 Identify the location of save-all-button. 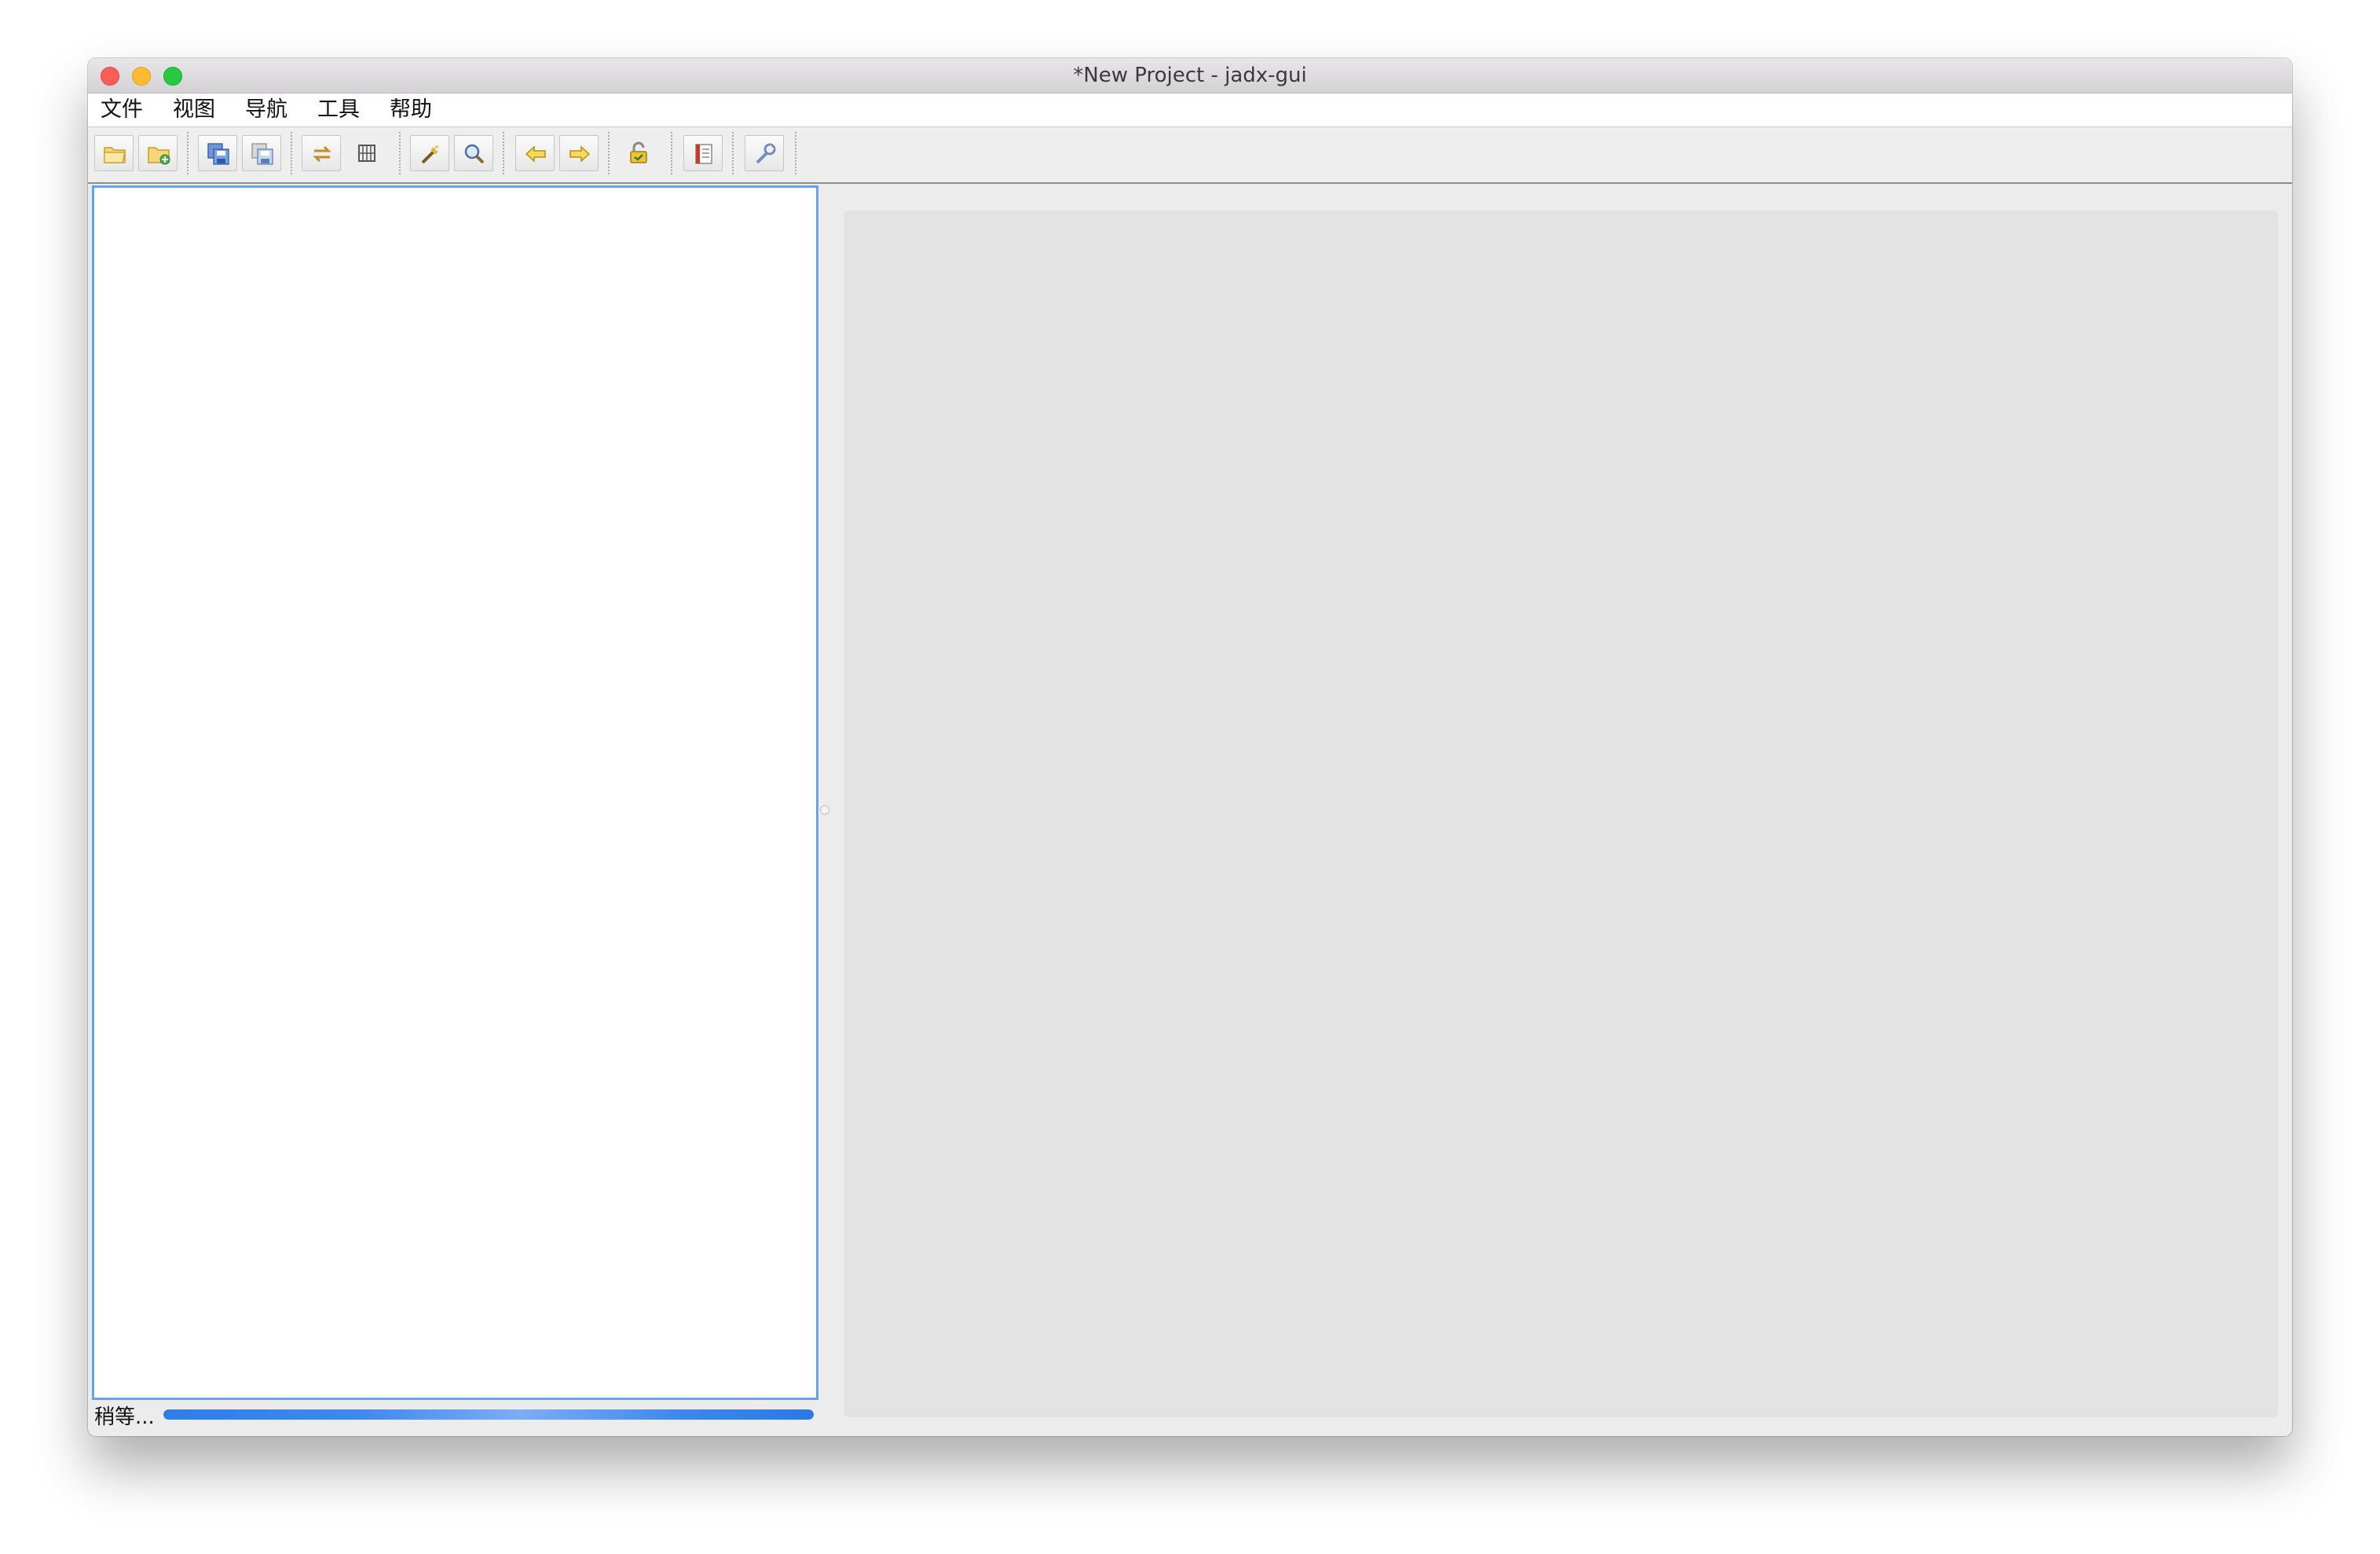
(217, 153).